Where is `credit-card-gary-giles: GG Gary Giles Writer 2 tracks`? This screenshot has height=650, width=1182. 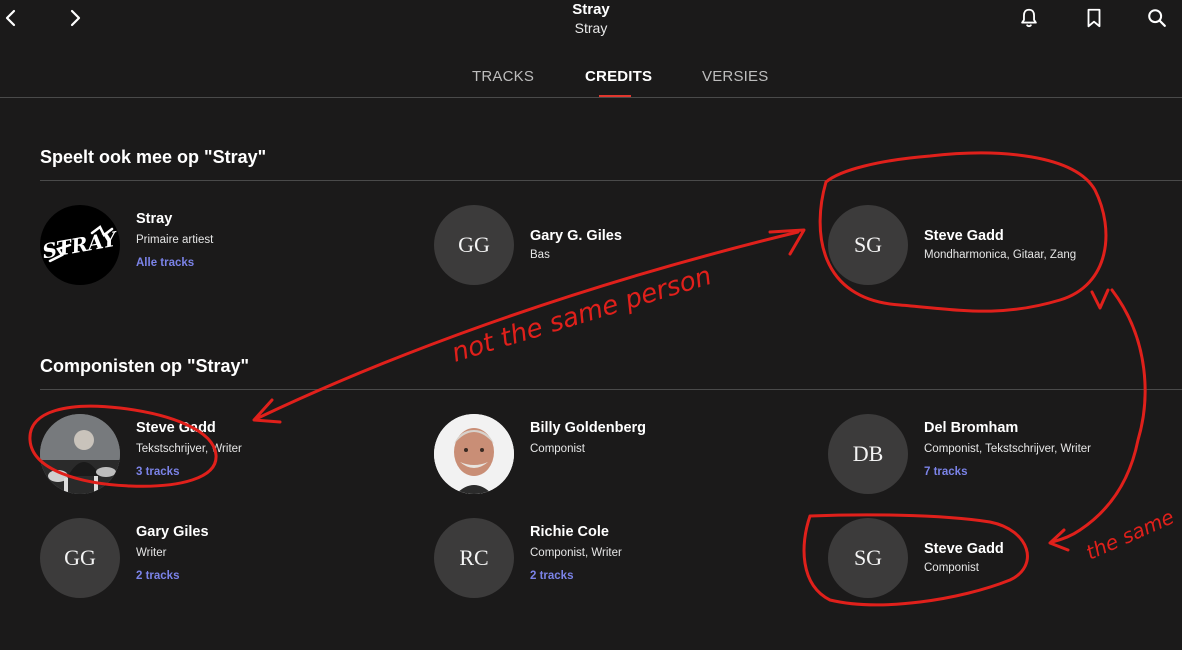 credit-card-gary-giles: GG Gary Giles Writer 2 tracks is located at coordinates (220, 559).